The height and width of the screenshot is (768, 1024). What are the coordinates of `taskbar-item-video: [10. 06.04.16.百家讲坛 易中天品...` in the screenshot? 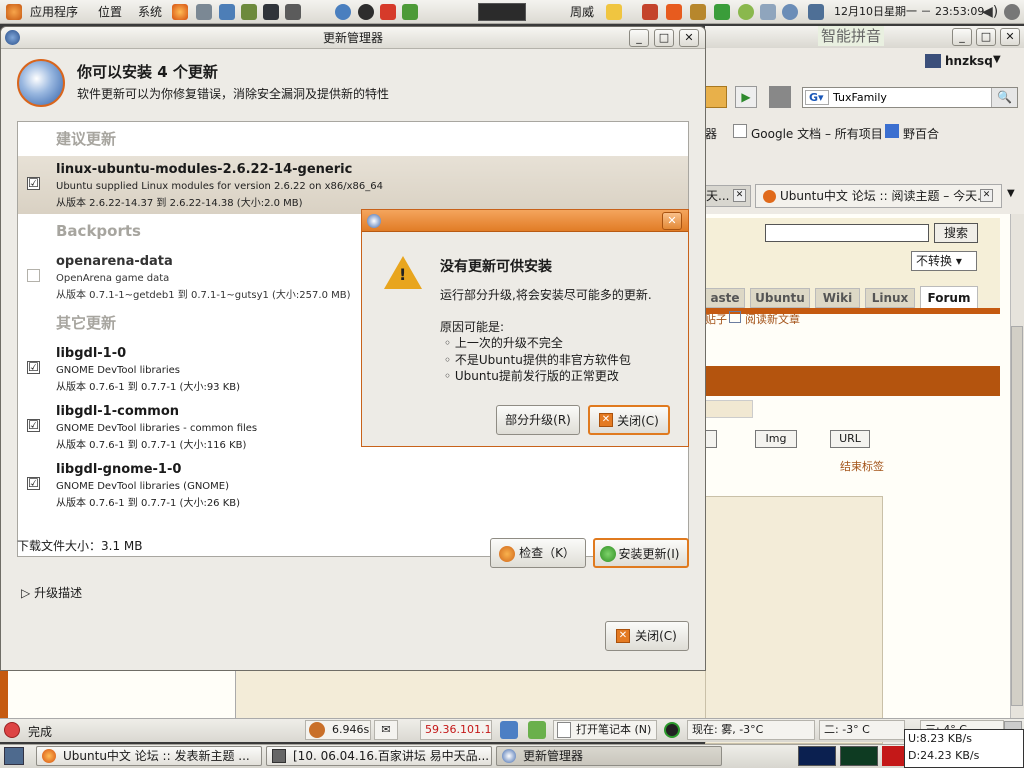 It's located at (379, 756).